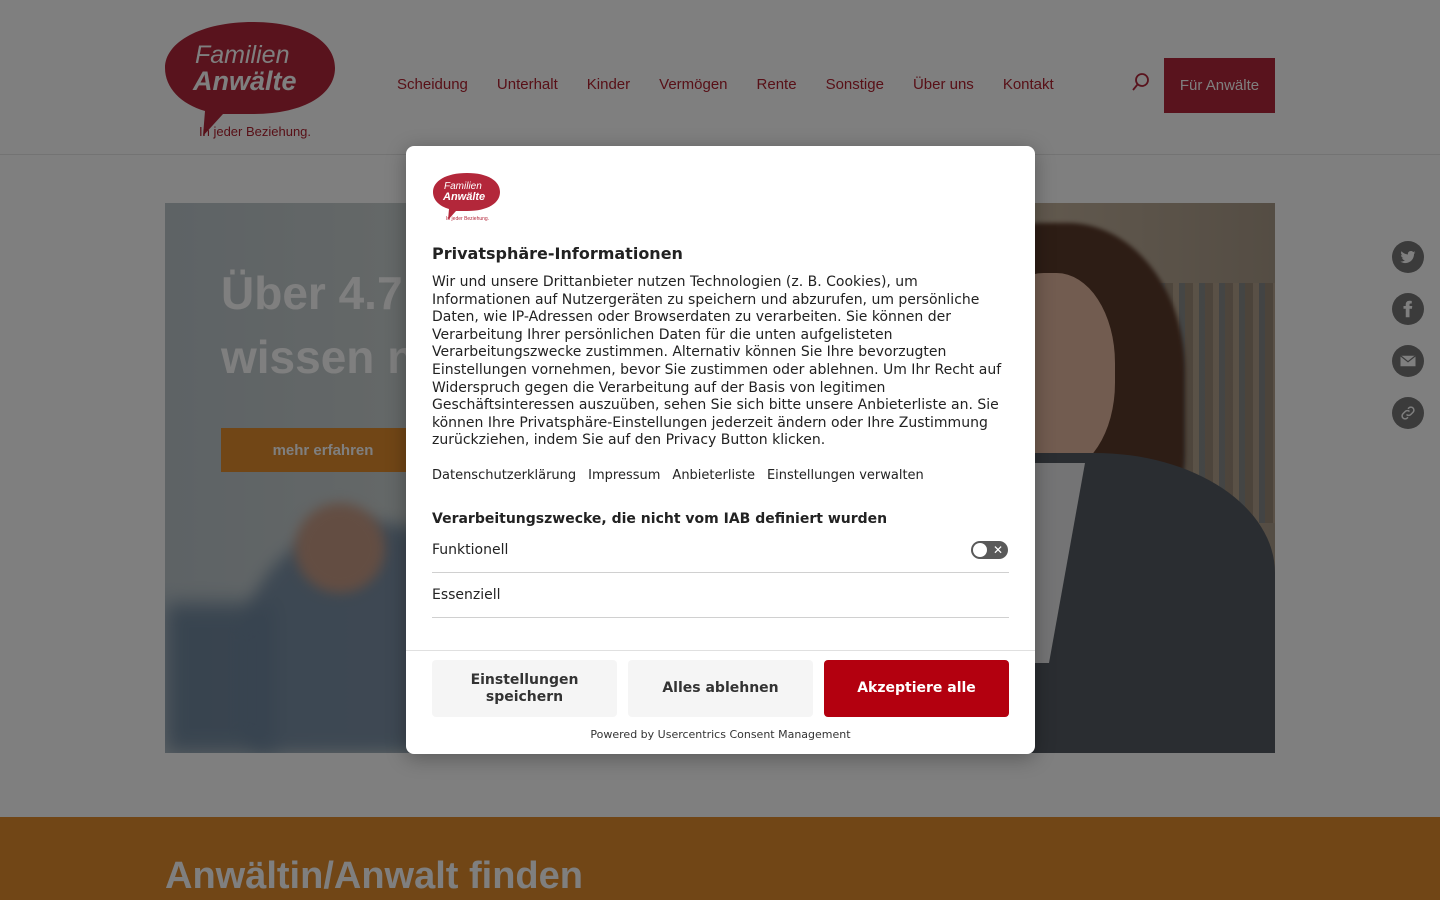 This screenshot has height=900, width=1440. What do you see at coordinates (470, 550) in the screenshot?
I see `purpose-label: Funktionell` at bounding box center [470, 550].